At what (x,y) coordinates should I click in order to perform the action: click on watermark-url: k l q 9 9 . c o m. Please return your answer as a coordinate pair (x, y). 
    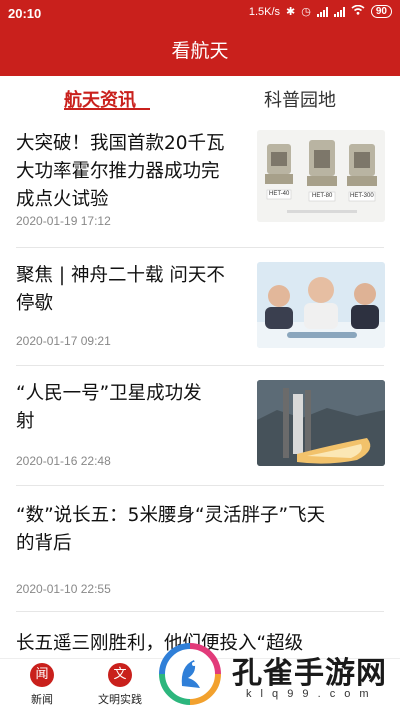
    Looking at the image, I should click on (309, 694).